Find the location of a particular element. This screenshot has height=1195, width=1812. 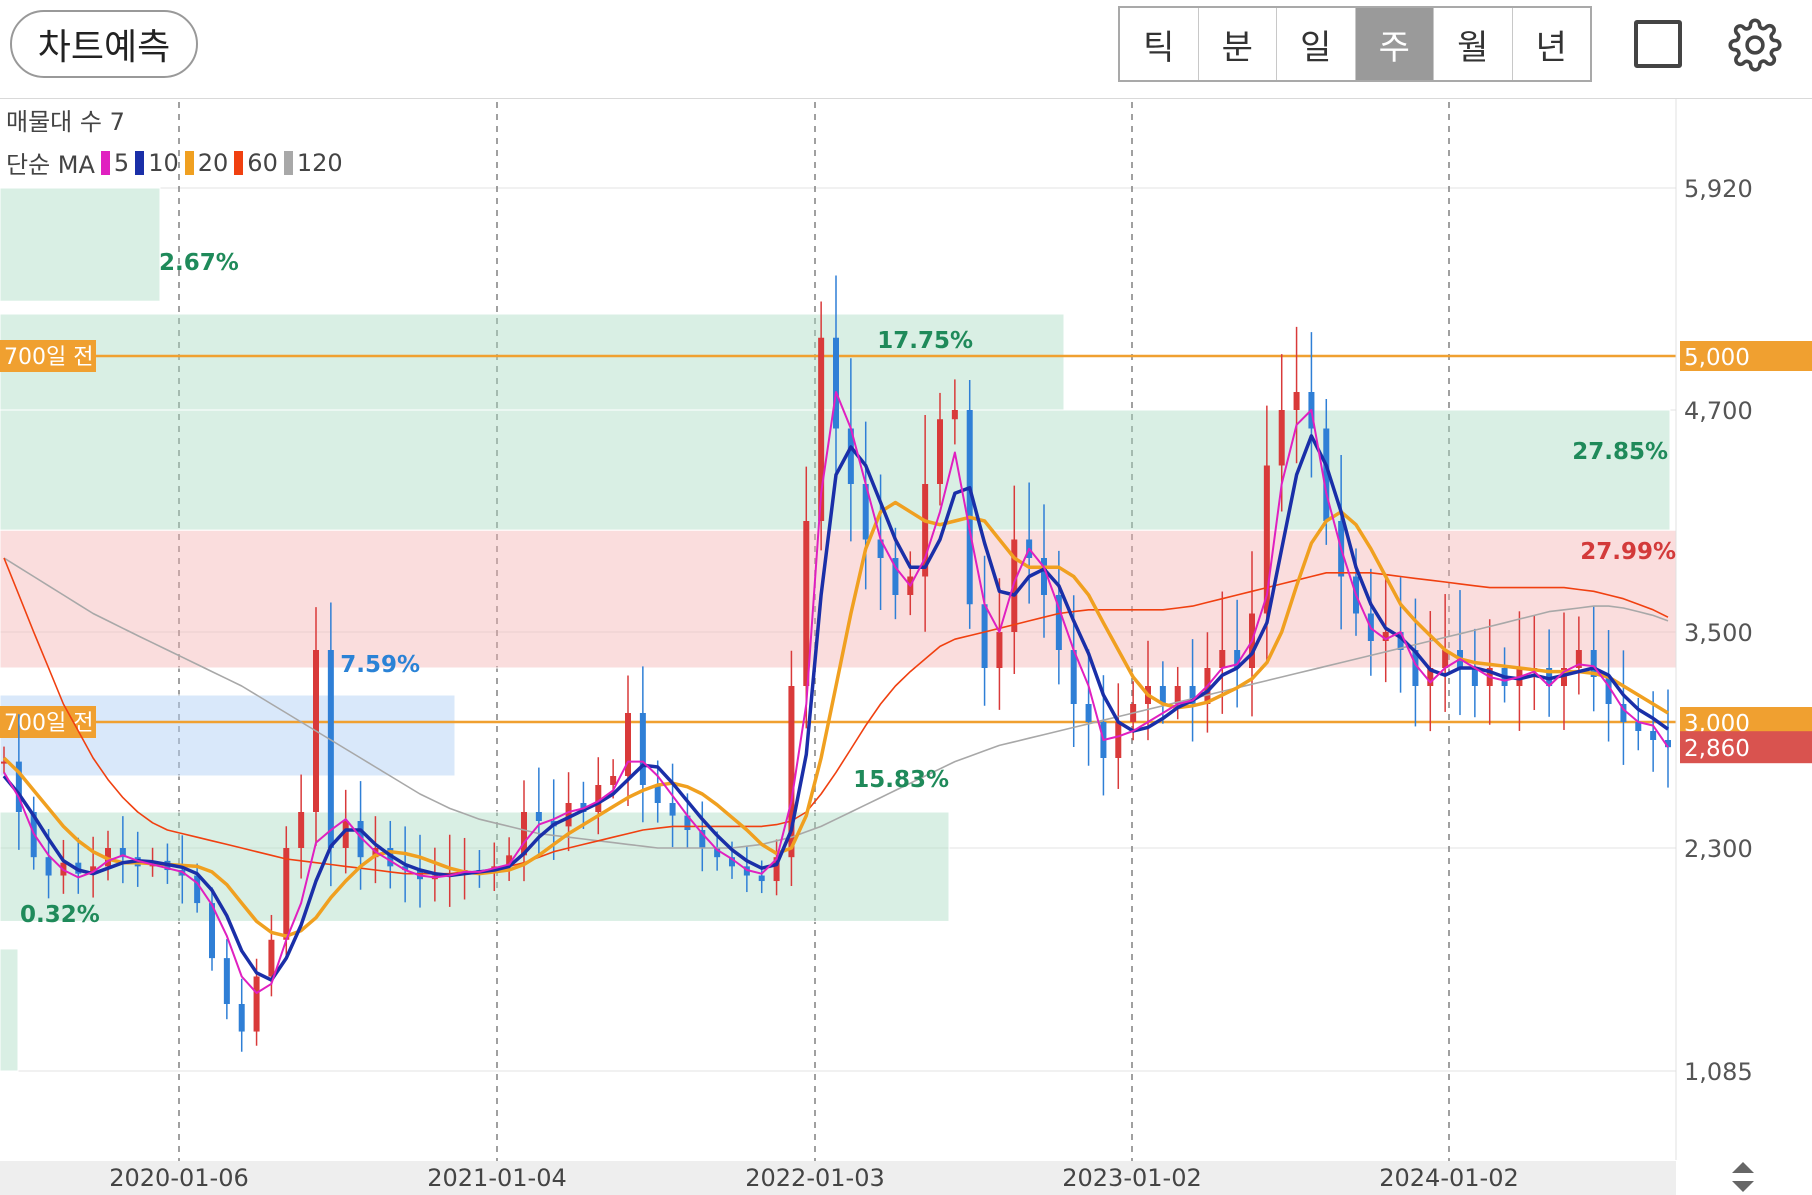

volume-zone-percent: 27.85% is located at coordinates (1620, 452).